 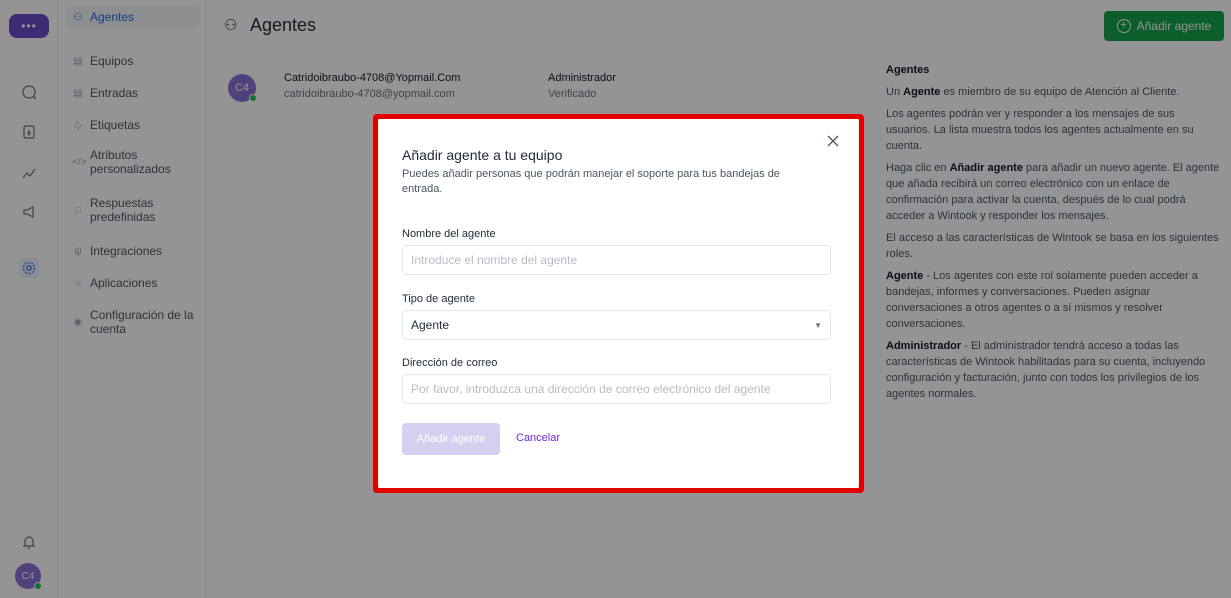 What do you see at coordinates (538, 438) in the screenshot?
I see `cancel-button: Cancelar` at bounding box center [538, 438].